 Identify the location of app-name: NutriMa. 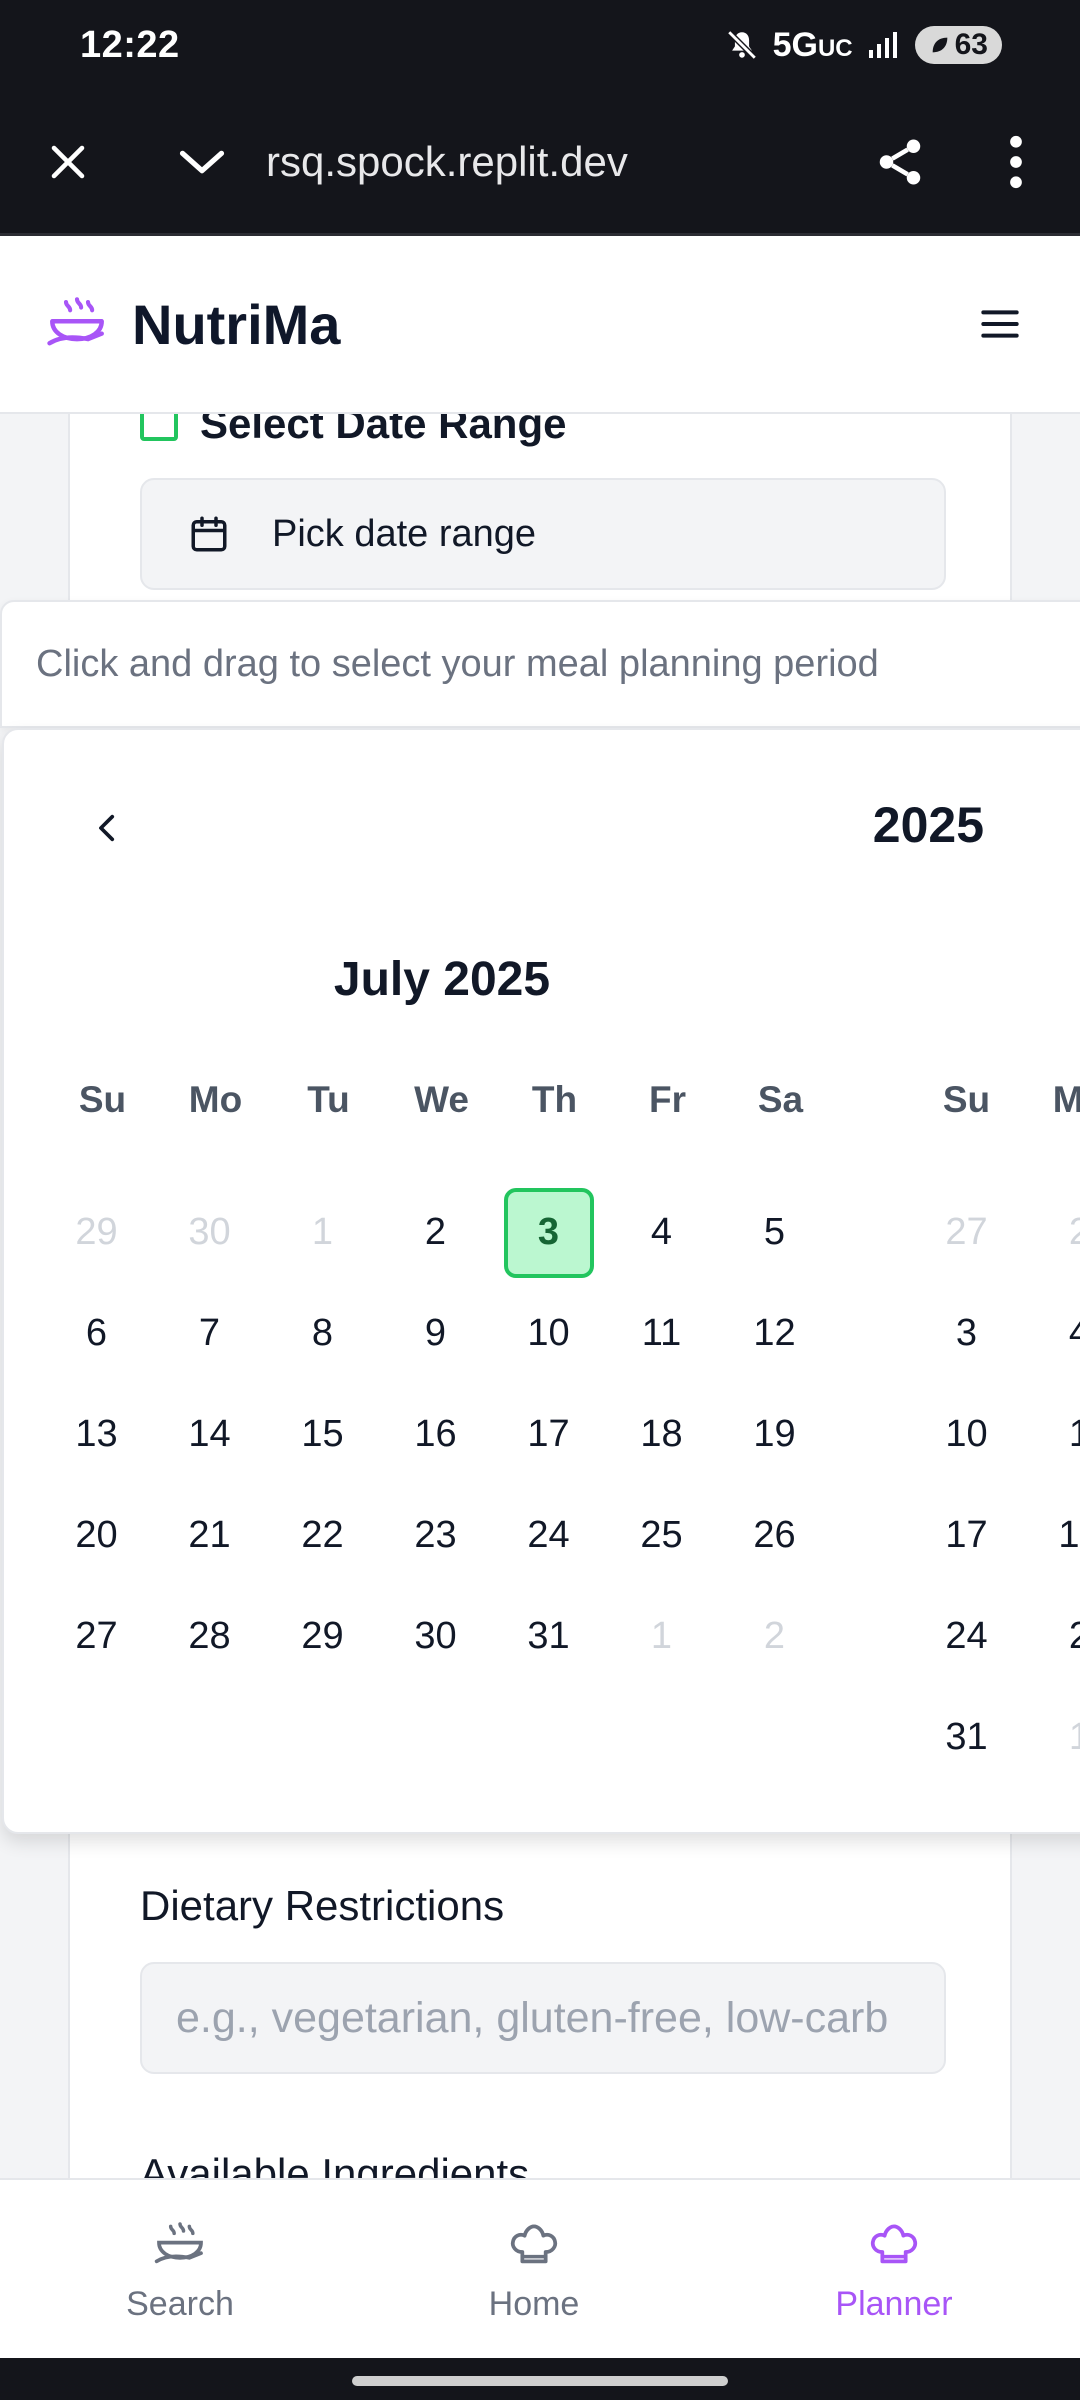
(236, 324).